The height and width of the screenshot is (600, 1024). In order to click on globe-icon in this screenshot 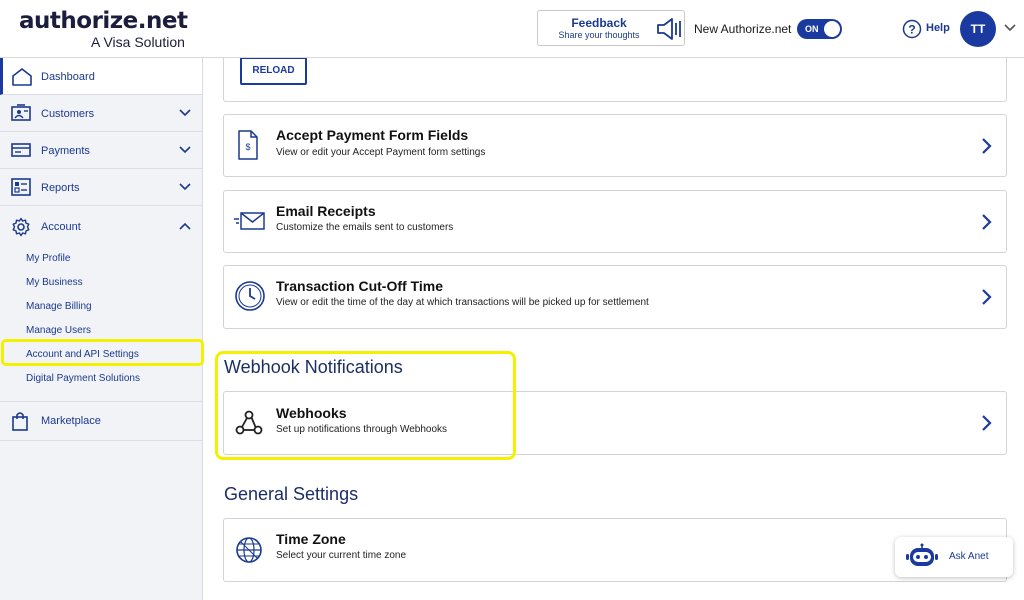, I will do `click(249, 550)`.